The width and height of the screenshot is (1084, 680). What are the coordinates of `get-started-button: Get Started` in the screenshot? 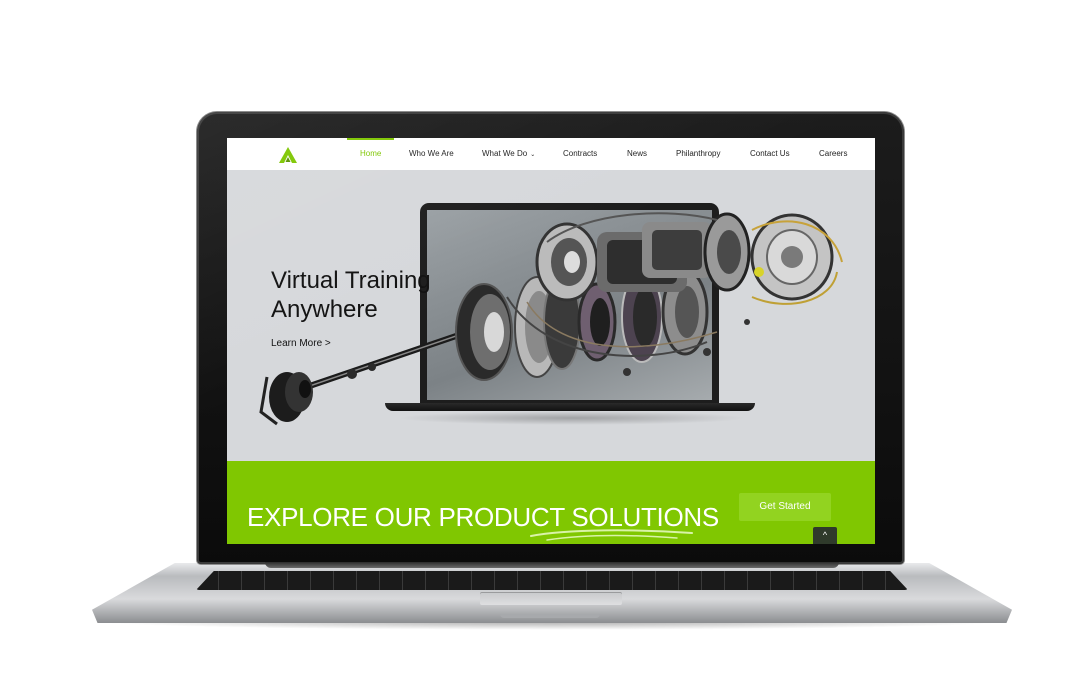 It's located at (785, 507).